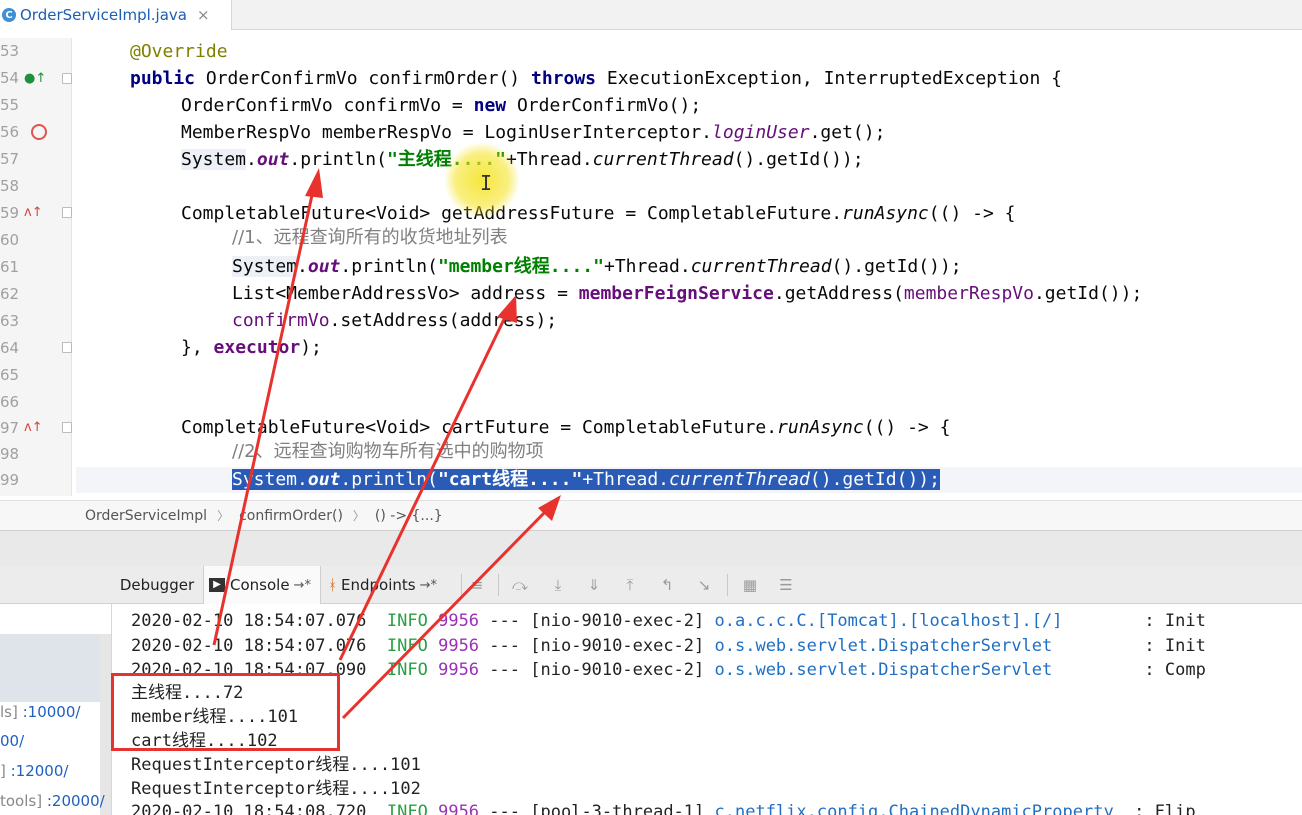  I want to click on step-out-icon: ⤒, so click(630, 585).